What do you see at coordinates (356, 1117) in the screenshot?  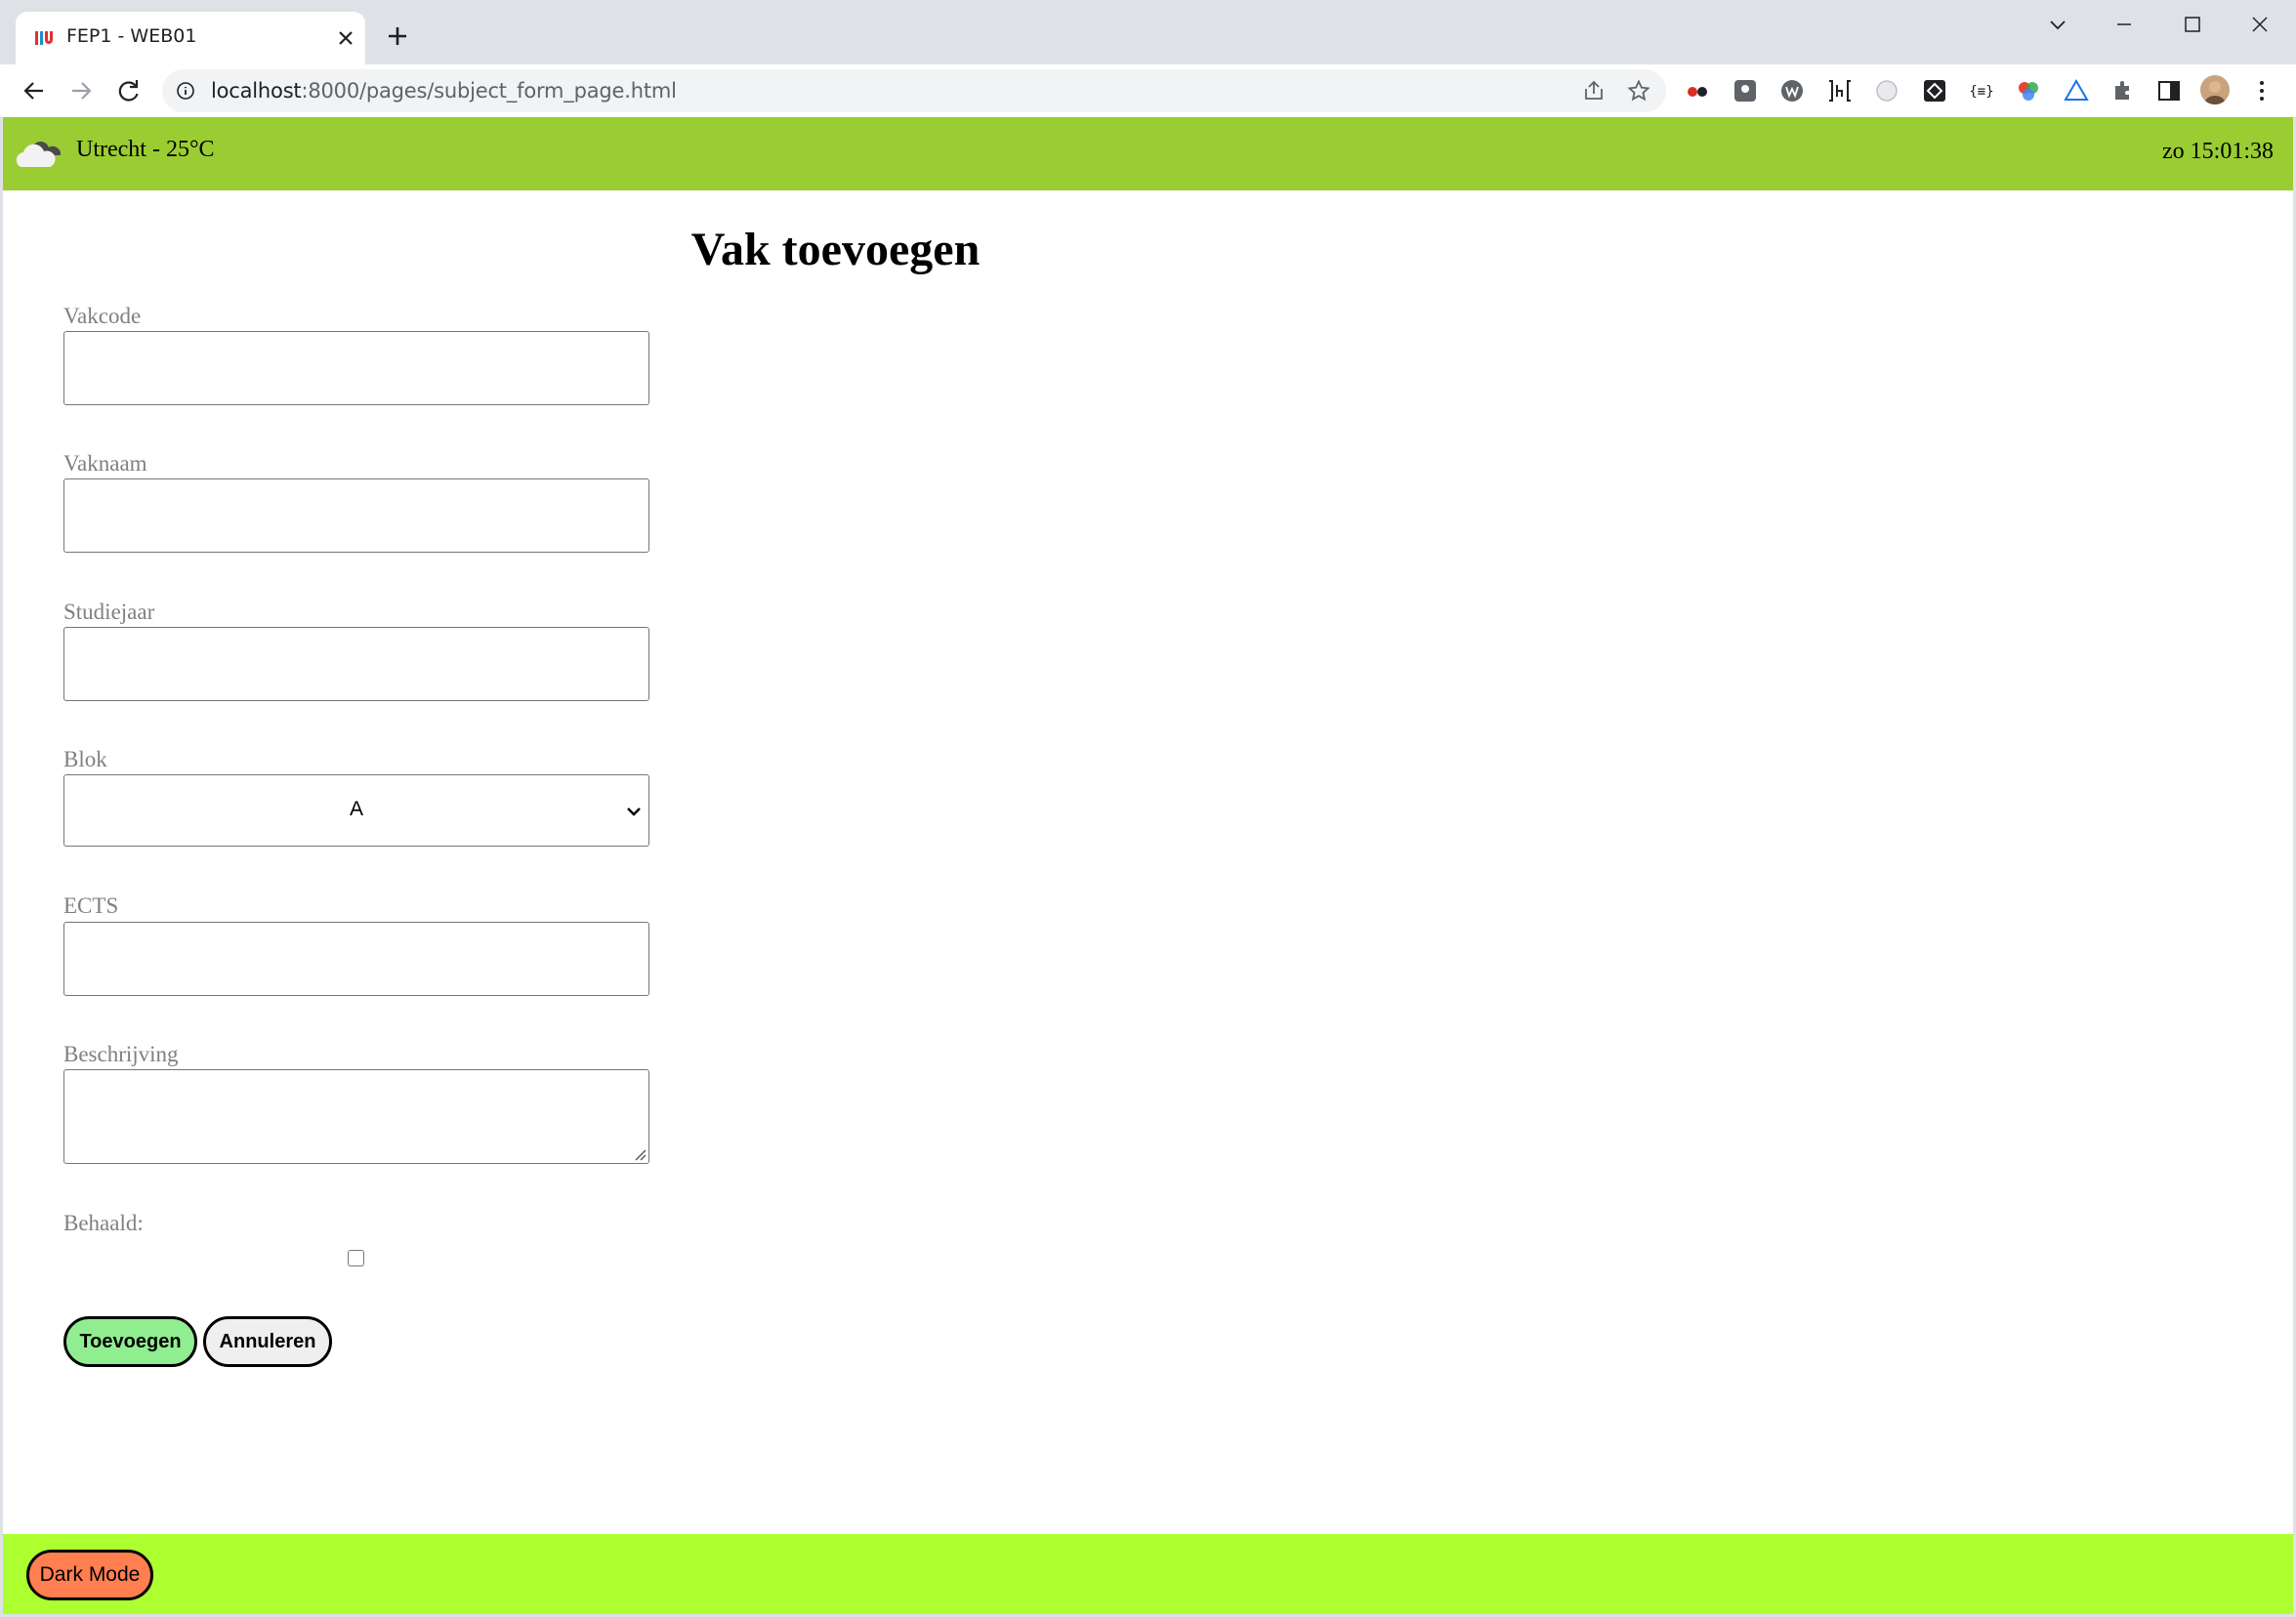 I see `beschrijving-textarea` at bounding box center [356, 1117].